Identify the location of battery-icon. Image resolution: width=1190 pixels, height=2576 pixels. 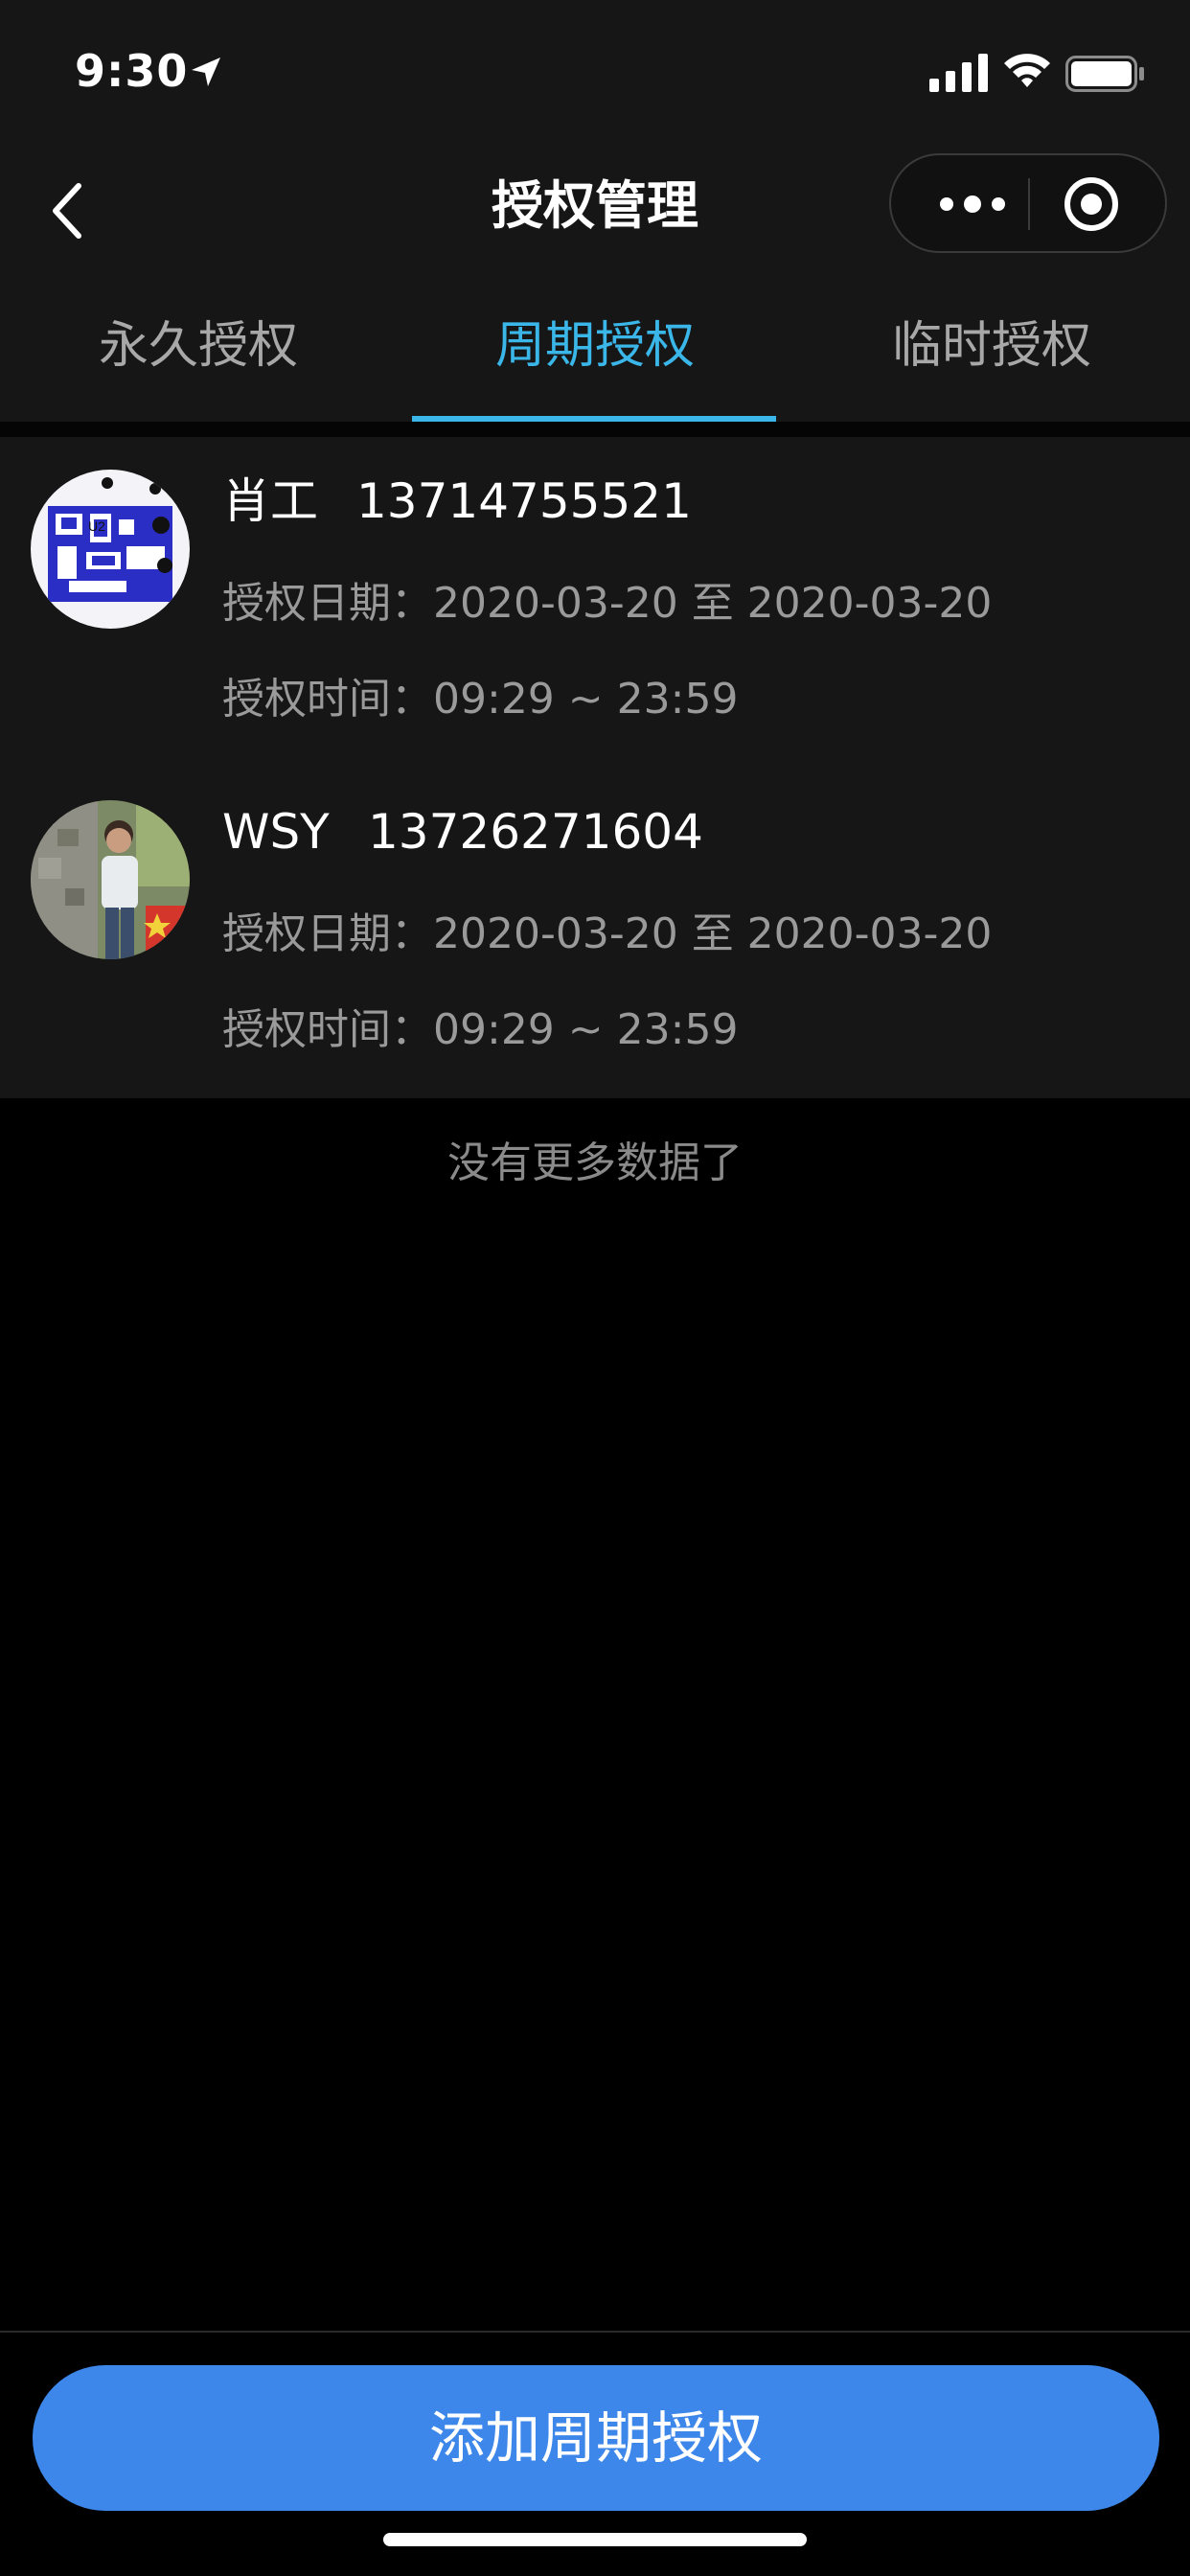
(1104, 74).